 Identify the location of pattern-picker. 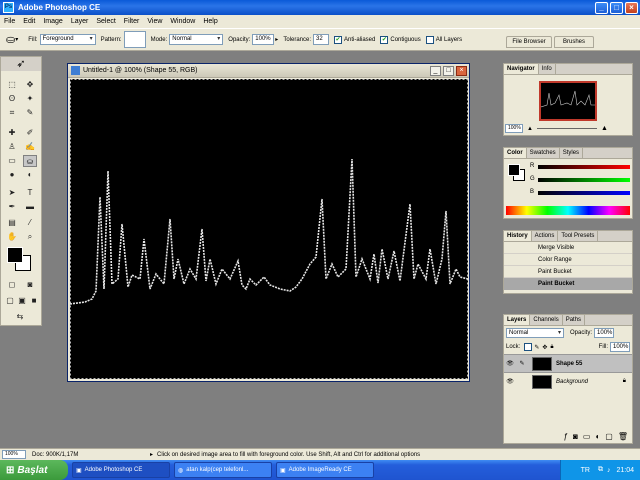
(134, 39).